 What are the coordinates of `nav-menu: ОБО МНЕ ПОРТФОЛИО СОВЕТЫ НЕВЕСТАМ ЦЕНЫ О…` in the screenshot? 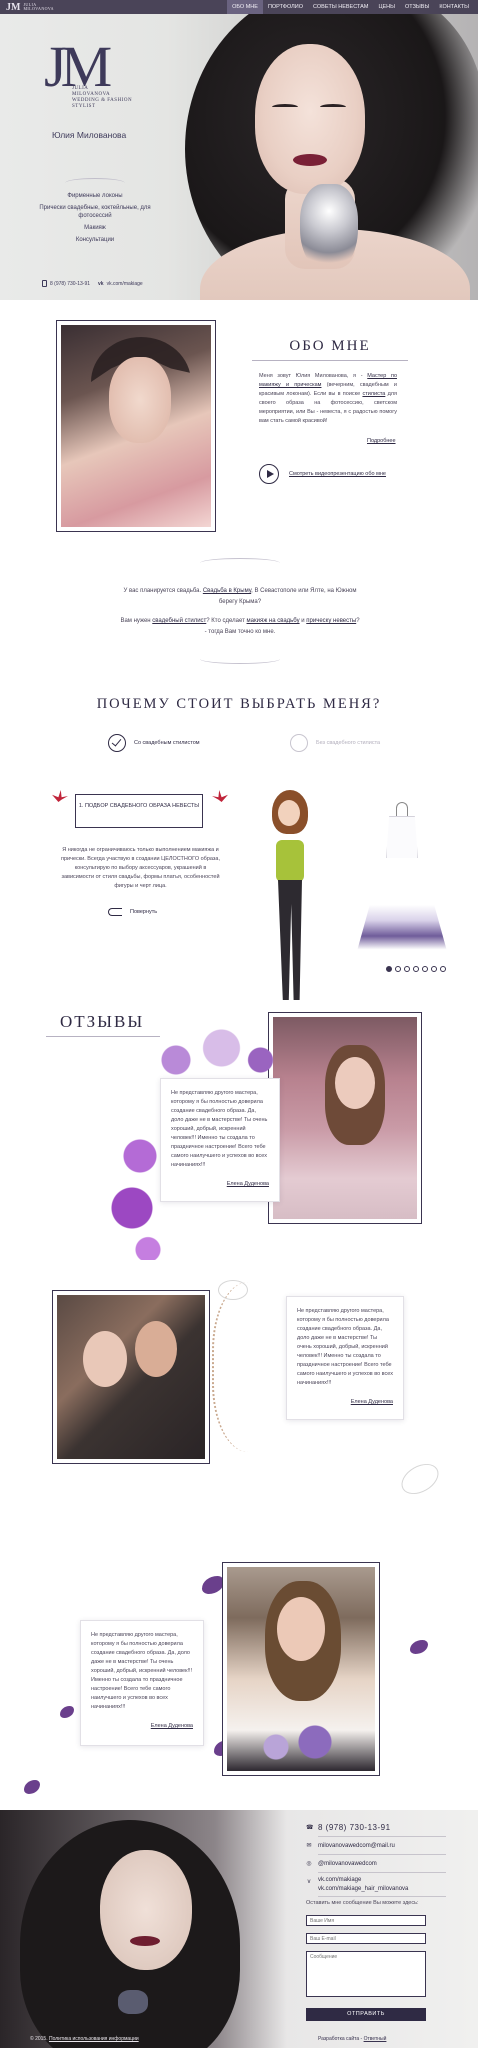 It's located at (350, 7).